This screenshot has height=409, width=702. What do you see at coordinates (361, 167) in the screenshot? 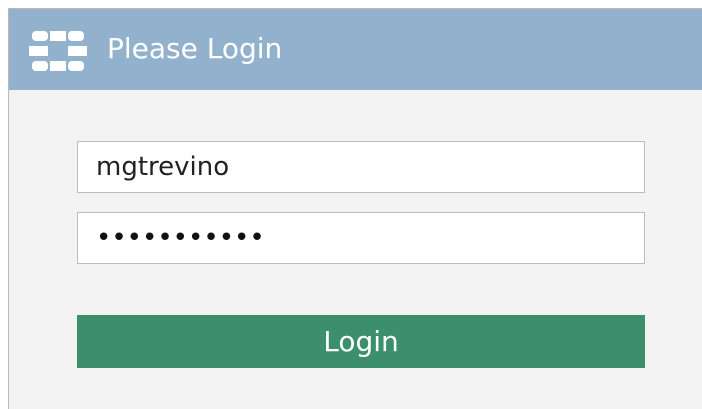
I see `username-input` at bounding box center [361, 167].